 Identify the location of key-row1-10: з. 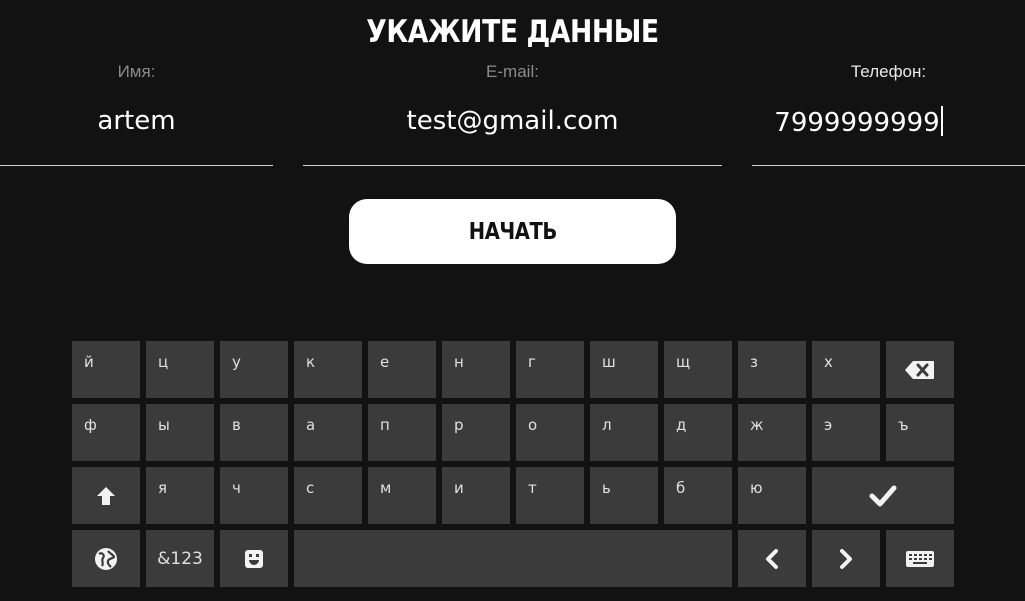
(772, 369).